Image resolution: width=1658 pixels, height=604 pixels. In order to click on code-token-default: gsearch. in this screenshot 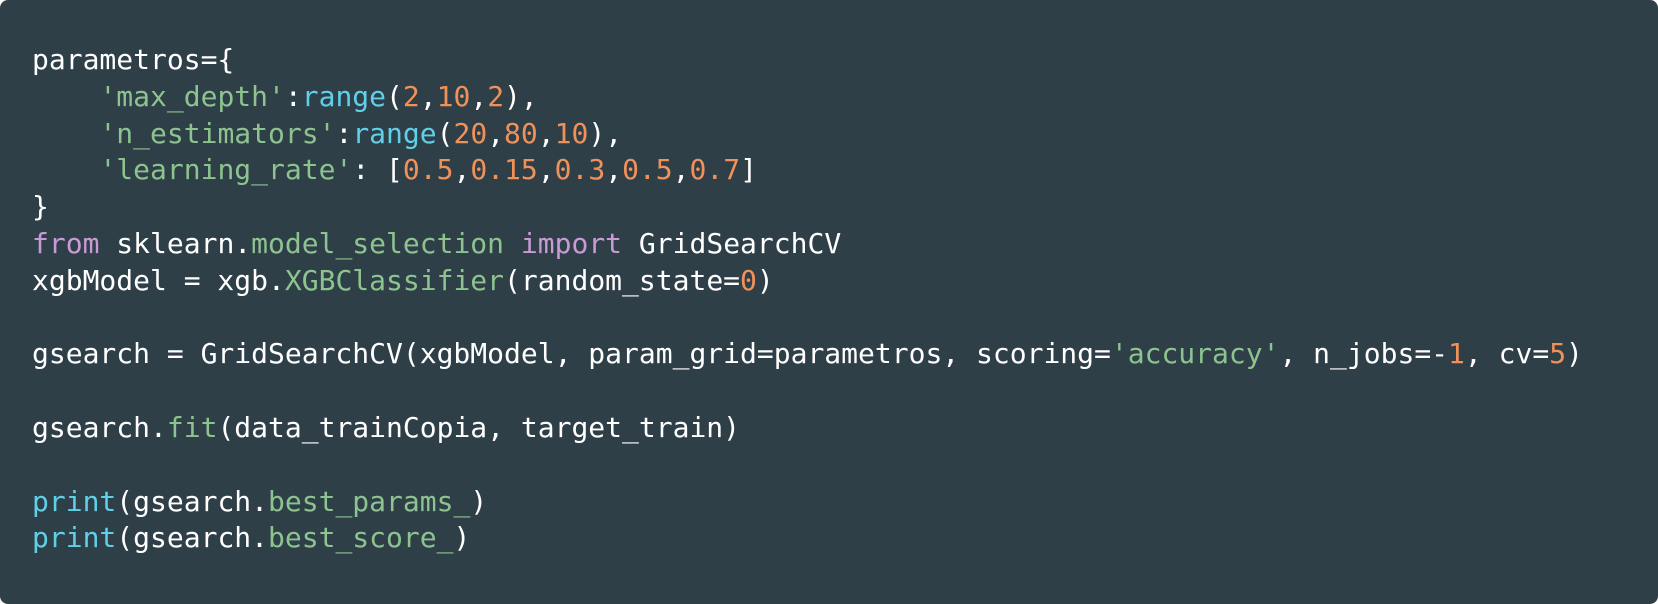, I will do `click(99, 427)`.